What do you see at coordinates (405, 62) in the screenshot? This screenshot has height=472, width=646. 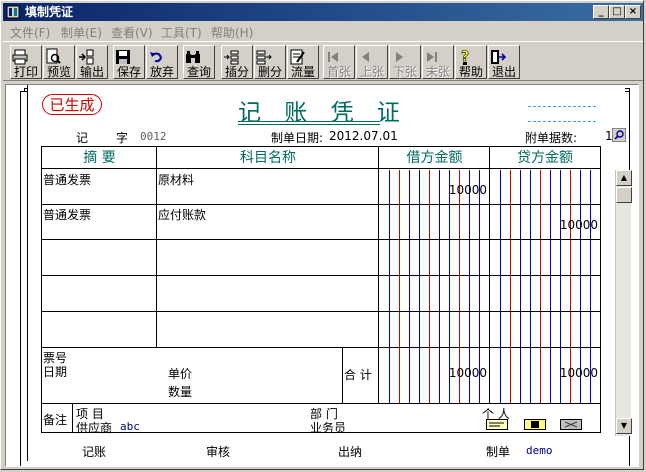 I see `next-voucher-button: 下张` at bounding box center [405, 62].